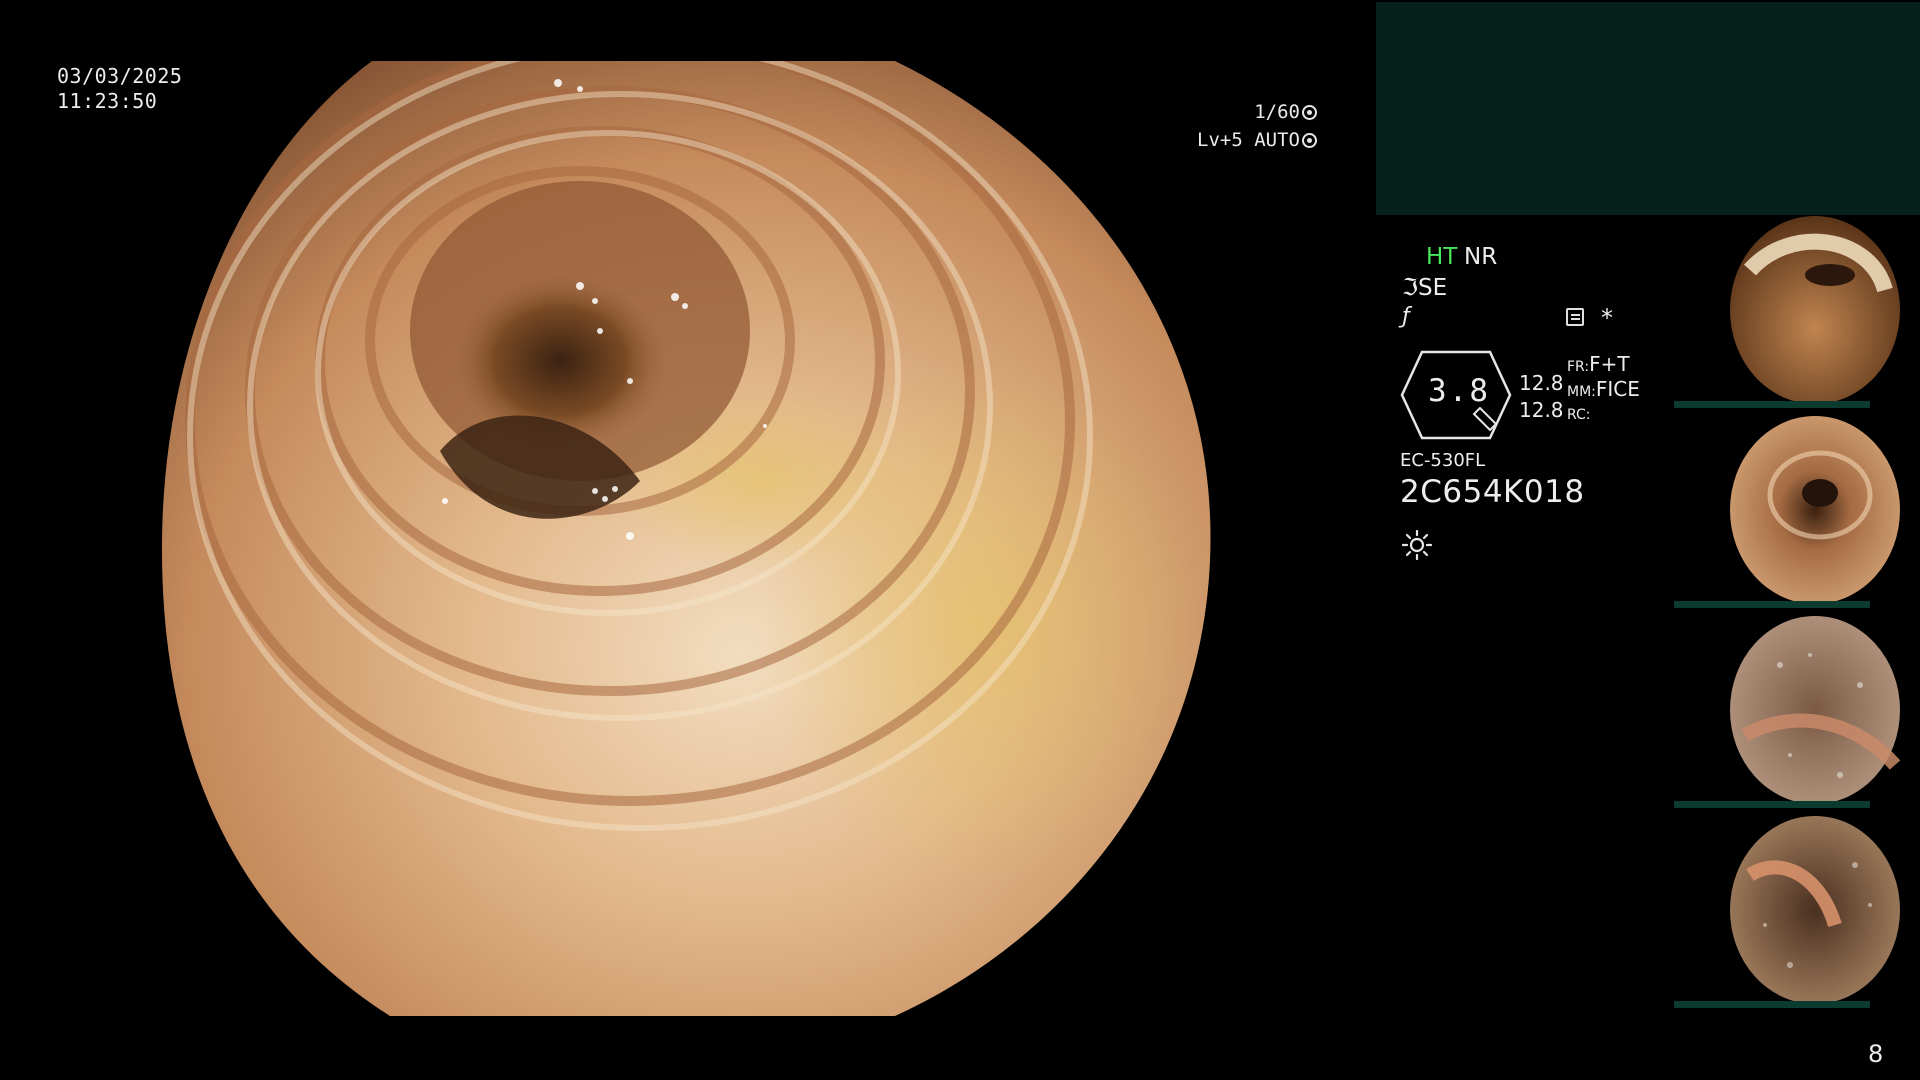 Image resolution: width=1920 pixels, height=1080 pixels. What do you see at coordinates (1406, 316) in the screenshot?
I see `filter-icon: ƒ` at bounding box center [1406, 316].